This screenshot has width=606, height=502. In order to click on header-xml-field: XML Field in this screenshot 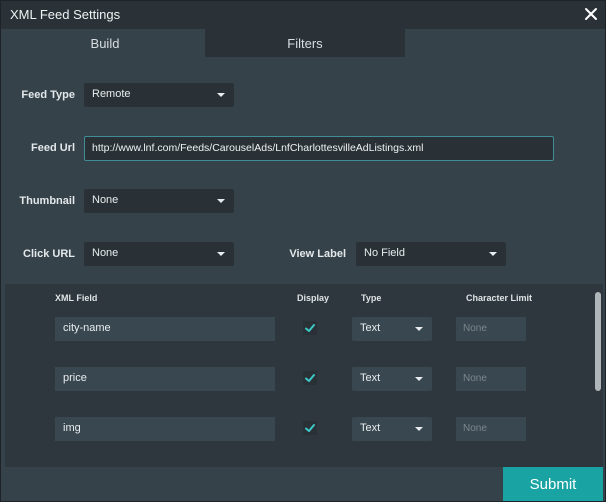, I will do `click(76, 298)`.